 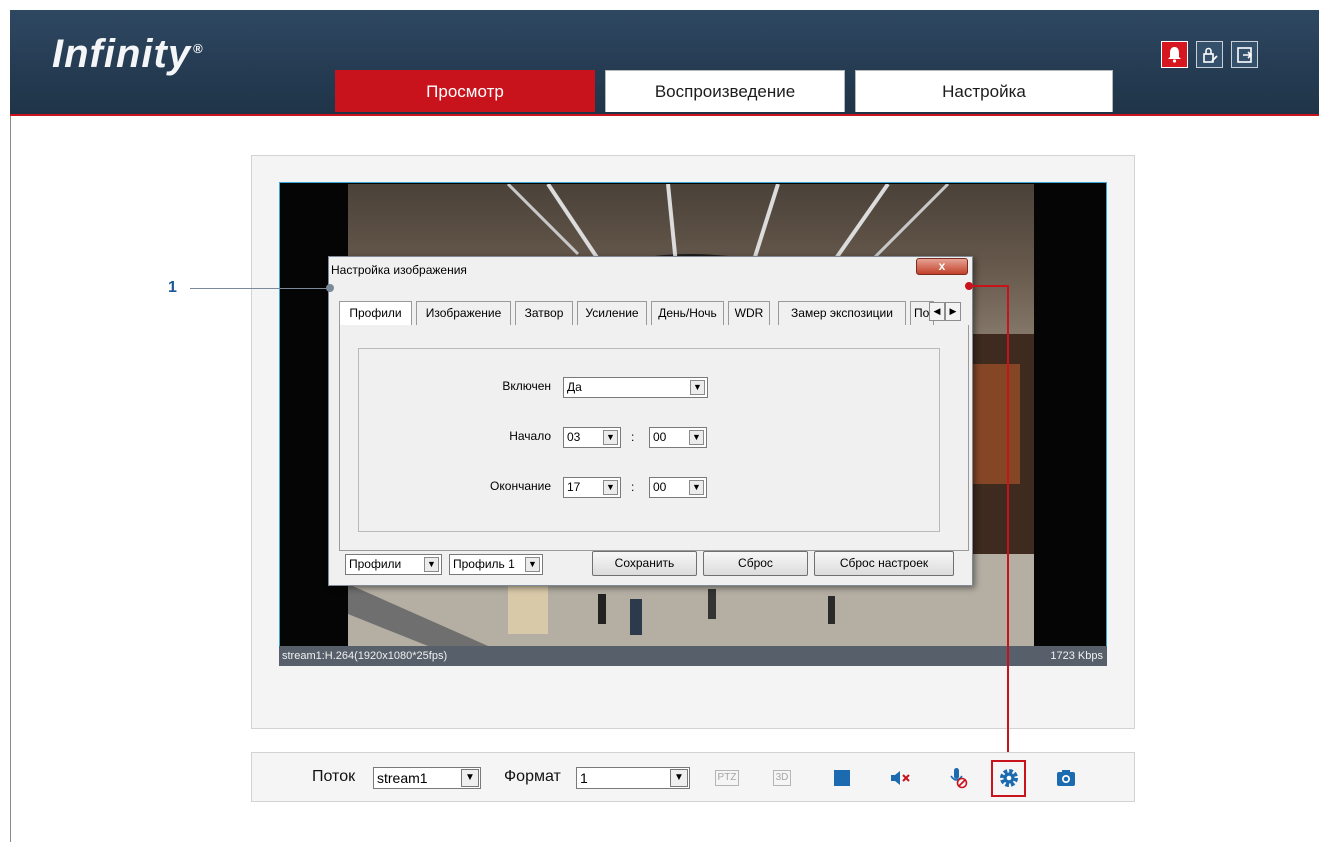 What do you see at coordinates (687, 313) in the screenshot?
I see `dtab-daynight: День/Ночь` at bounding box center [687, 313].